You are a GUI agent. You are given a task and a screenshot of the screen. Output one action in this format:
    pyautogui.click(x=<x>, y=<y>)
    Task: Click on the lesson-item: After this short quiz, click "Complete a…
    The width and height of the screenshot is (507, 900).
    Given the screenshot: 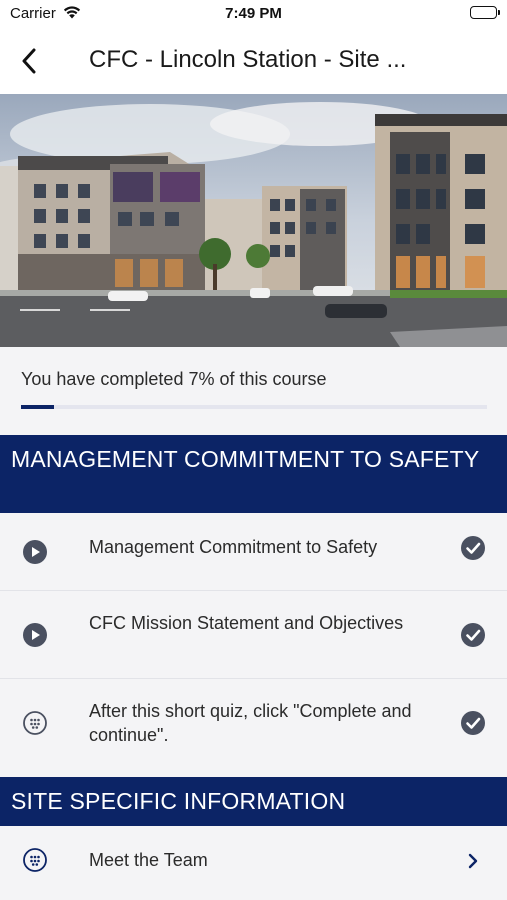 What is the action you would take?
    pyautogui.click(x=253, y=723)
    